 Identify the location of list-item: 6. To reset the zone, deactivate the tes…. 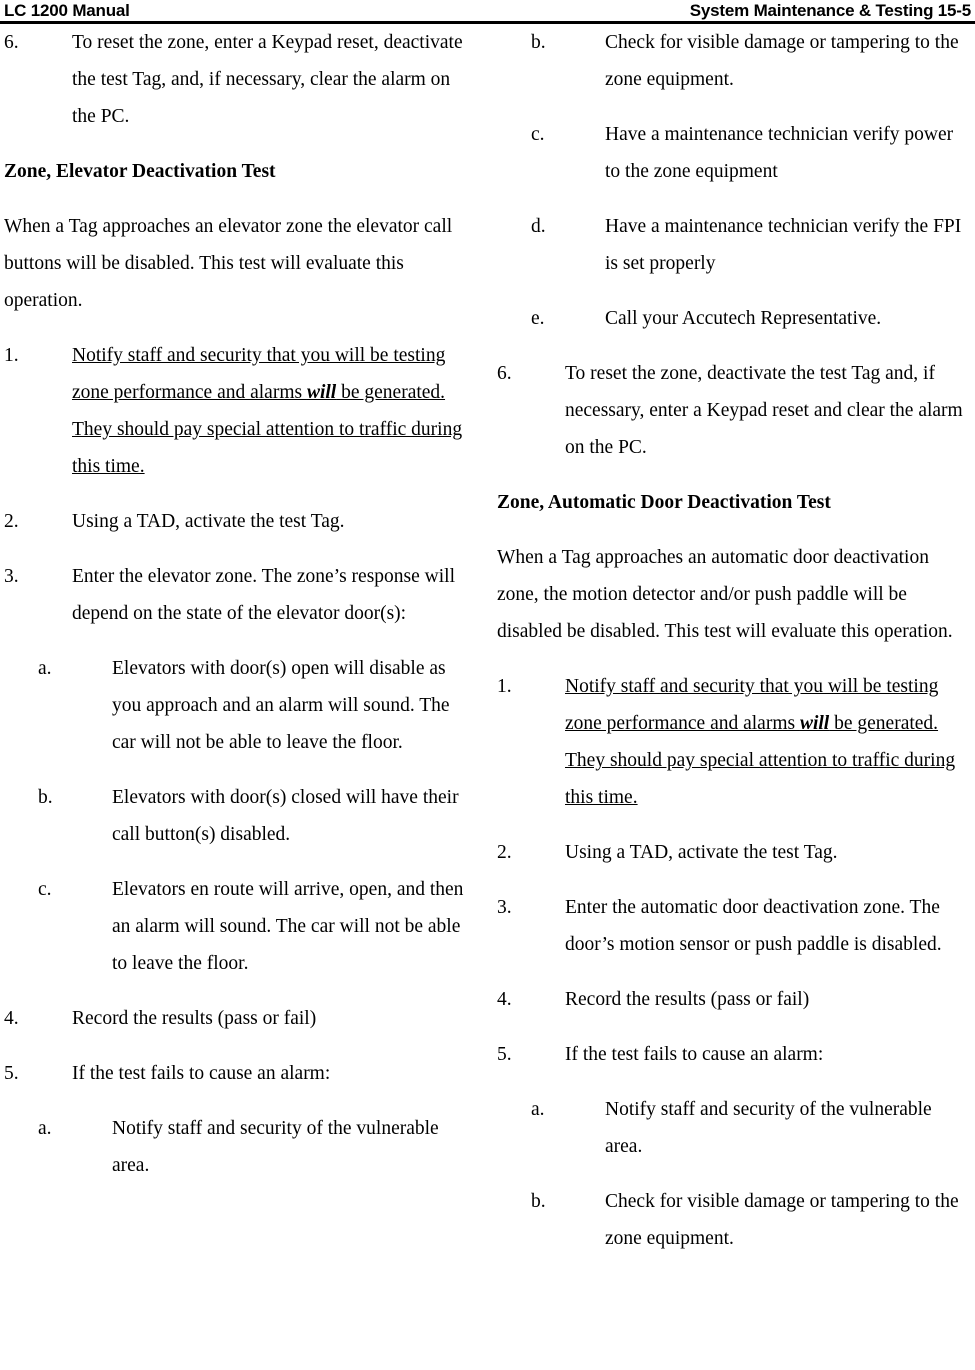
(732, 410).